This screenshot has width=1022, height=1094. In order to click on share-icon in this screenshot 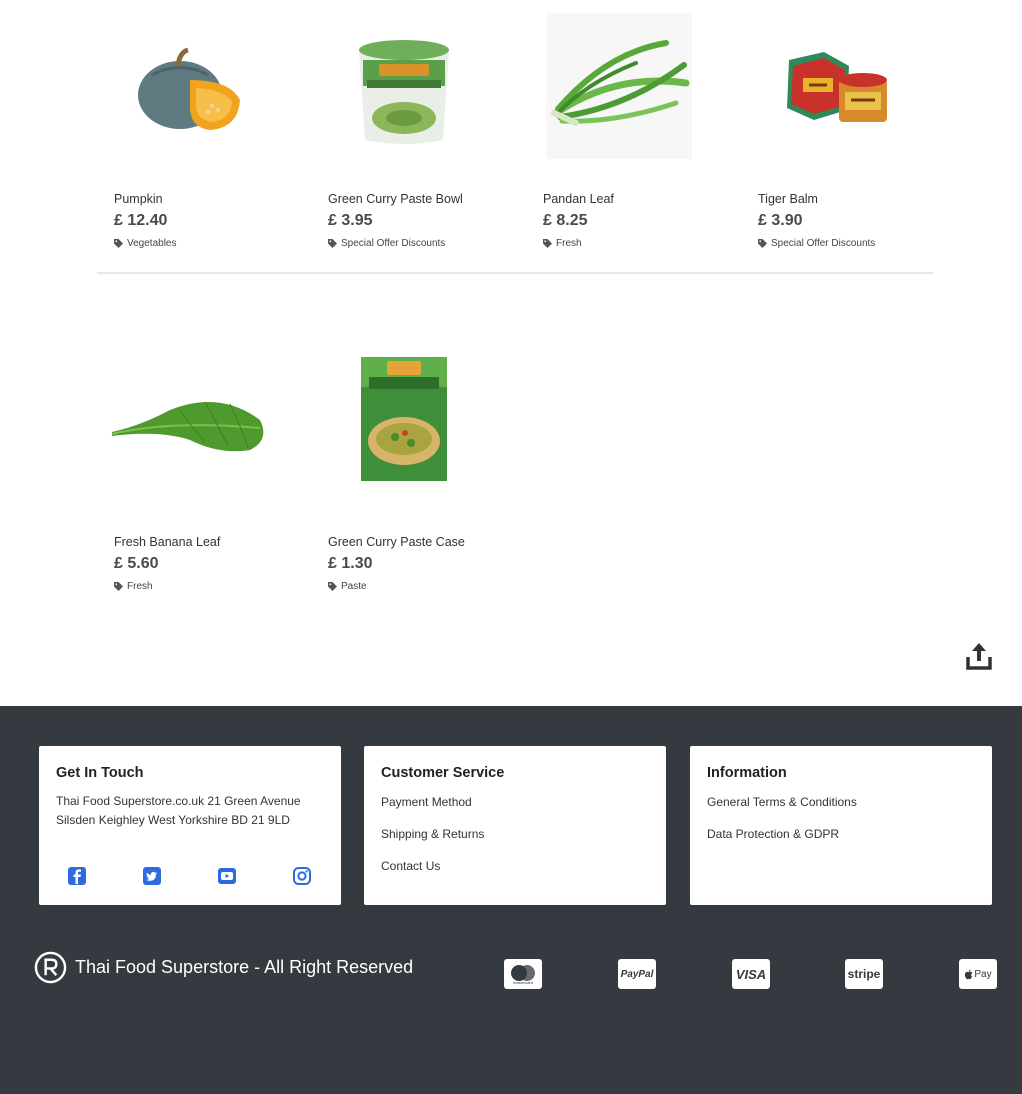, I will do `click(979, 656)`.